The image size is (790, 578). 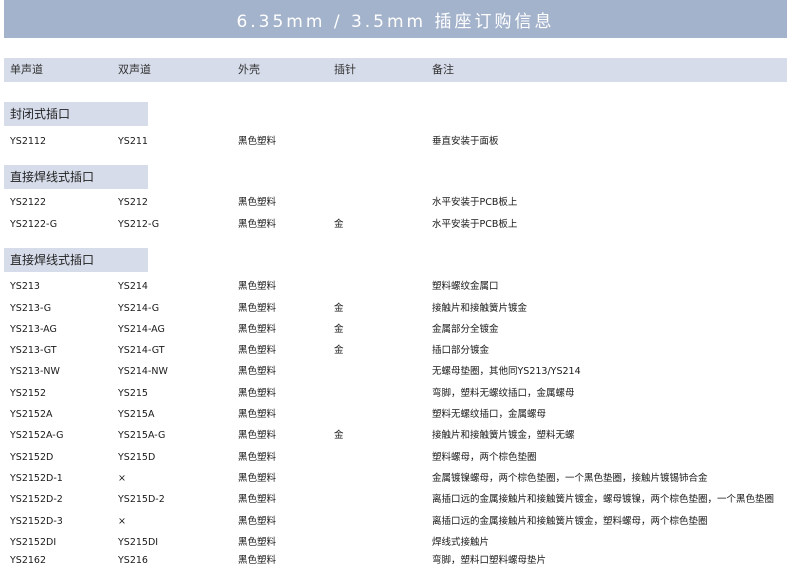 What do you see at coordinates (141, 499) in the screenshot?
I see `cell-stereo-model: YS215D-2` at bounding box center [141, 499].